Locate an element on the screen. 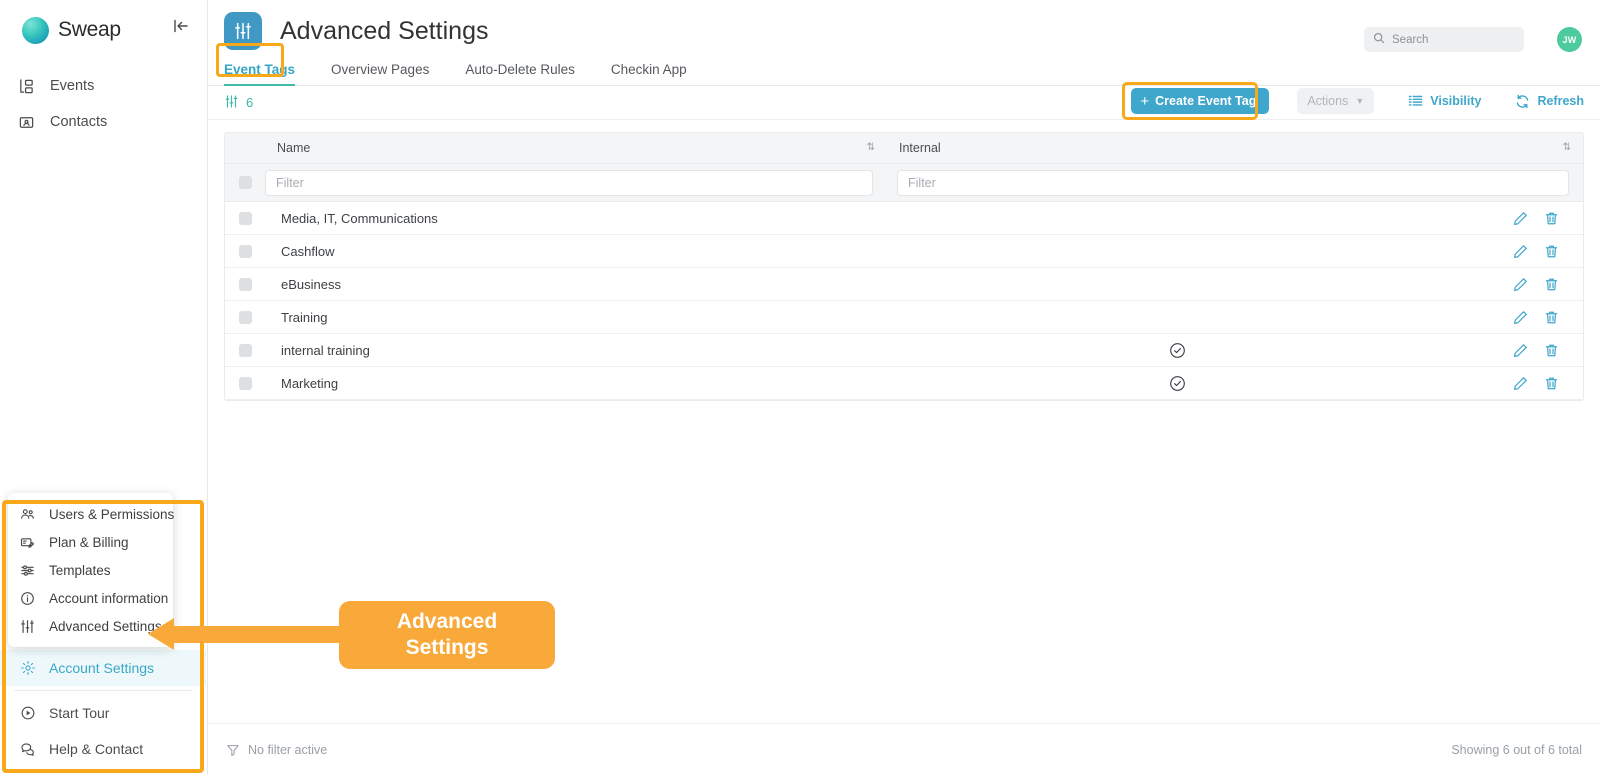 The image size is (1600, 775). visibility-button: Visibility is located at coordinates (1444, 101).